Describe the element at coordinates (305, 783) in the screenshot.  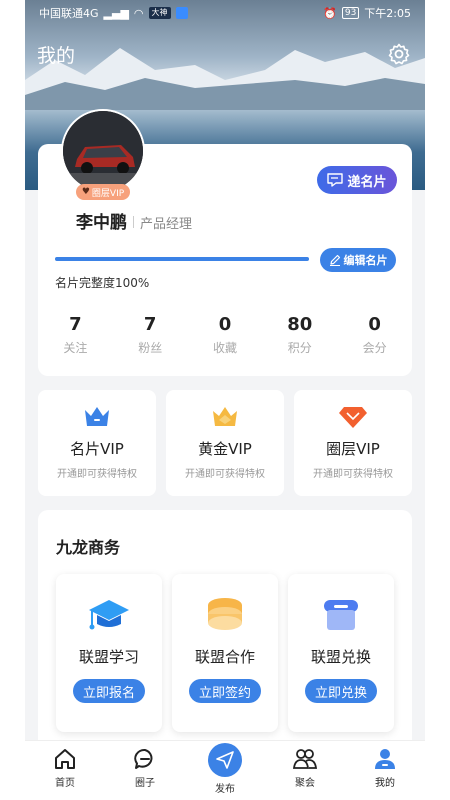
I see `nav-label: 聚会` at that location.